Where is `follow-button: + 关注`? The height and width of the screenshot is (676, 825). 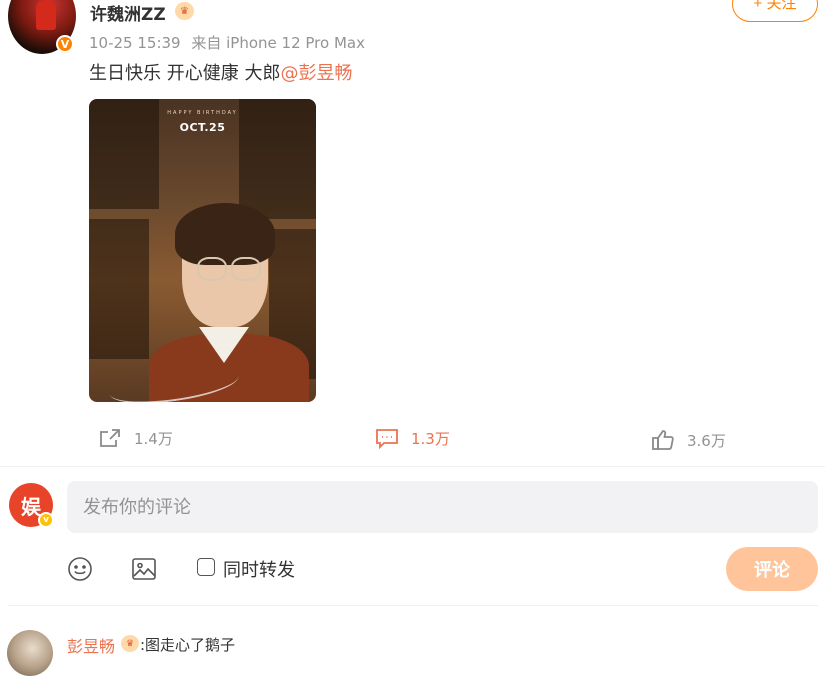 follow-button: + 关注 is located at coordinates (775, 11).